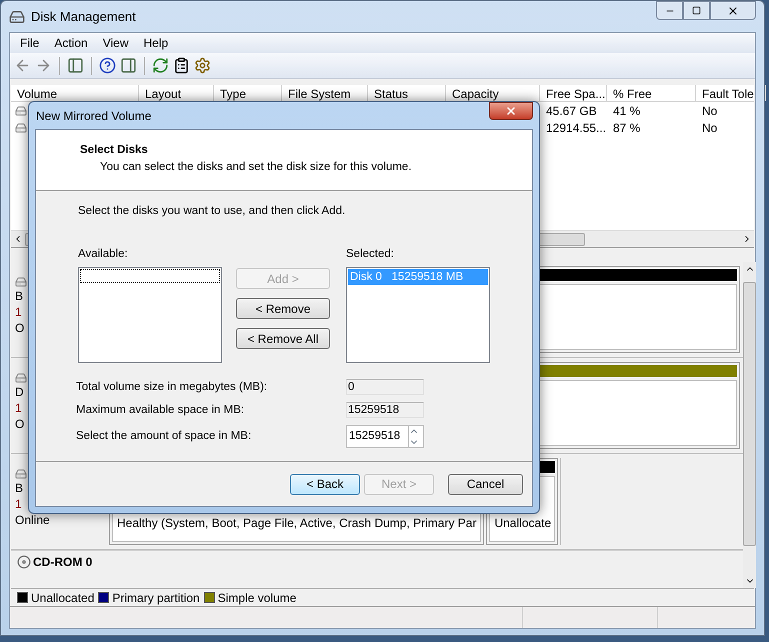 The height and width of the screenshot is (642, 769). Describe the element at coordinates (62, 598) in the screenshot. I see `legend-label: Unallocated` at that location.